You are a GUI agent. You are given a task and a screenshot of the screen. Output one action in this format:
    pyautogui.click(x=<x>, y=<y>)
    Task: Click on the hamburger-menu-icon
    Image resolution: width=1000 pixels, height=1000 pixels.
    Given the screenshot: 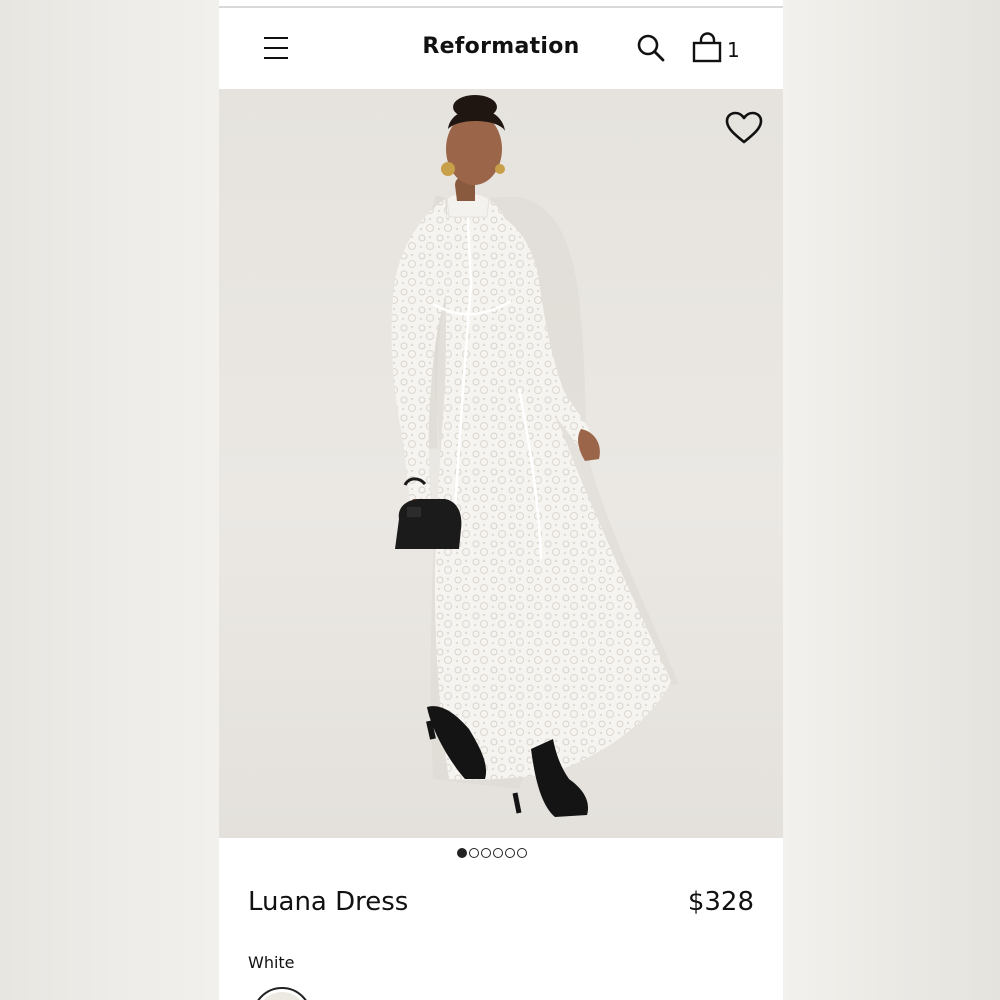 What is the action you would take?
    pyautogui.click(x=276, y=38)
    